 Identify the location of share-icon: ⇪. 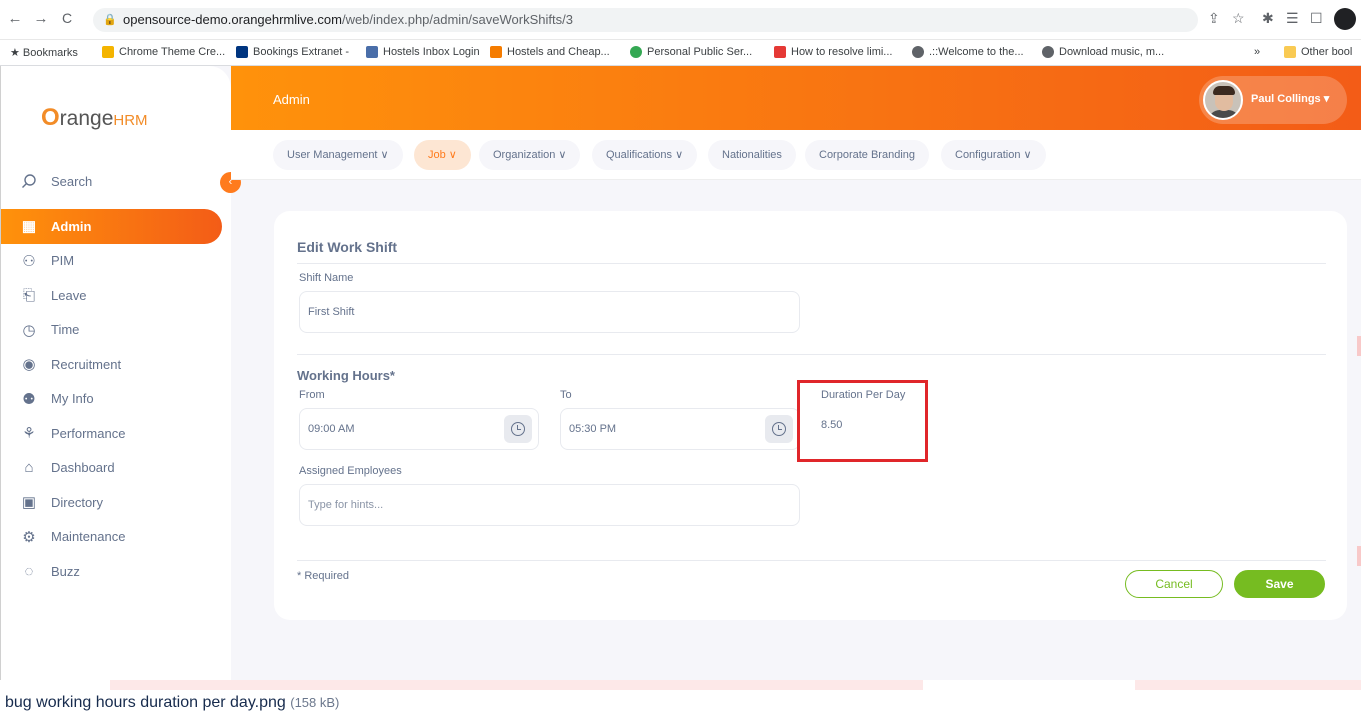
(1214, 18).